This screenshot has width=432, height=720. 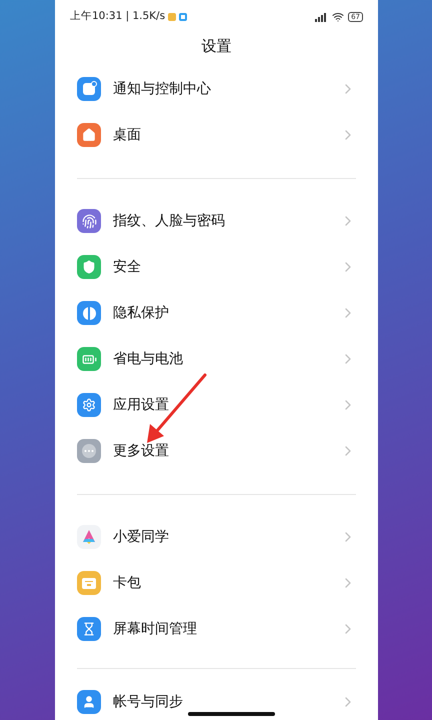 I want to click on notification-icon, so click(x=89, y=89).